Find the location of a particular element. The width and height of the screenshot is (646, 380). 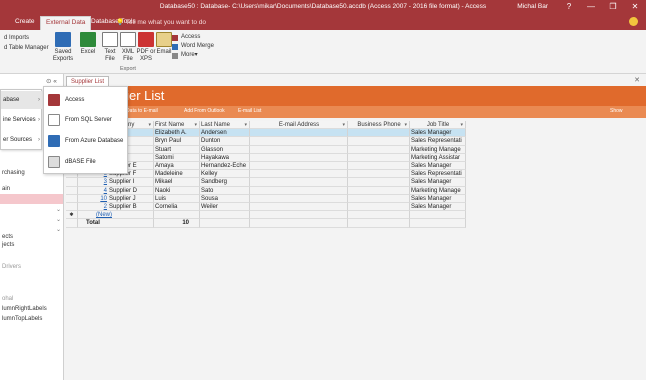

cell-title: Marketing Manage is located at coordinates (438, 149).